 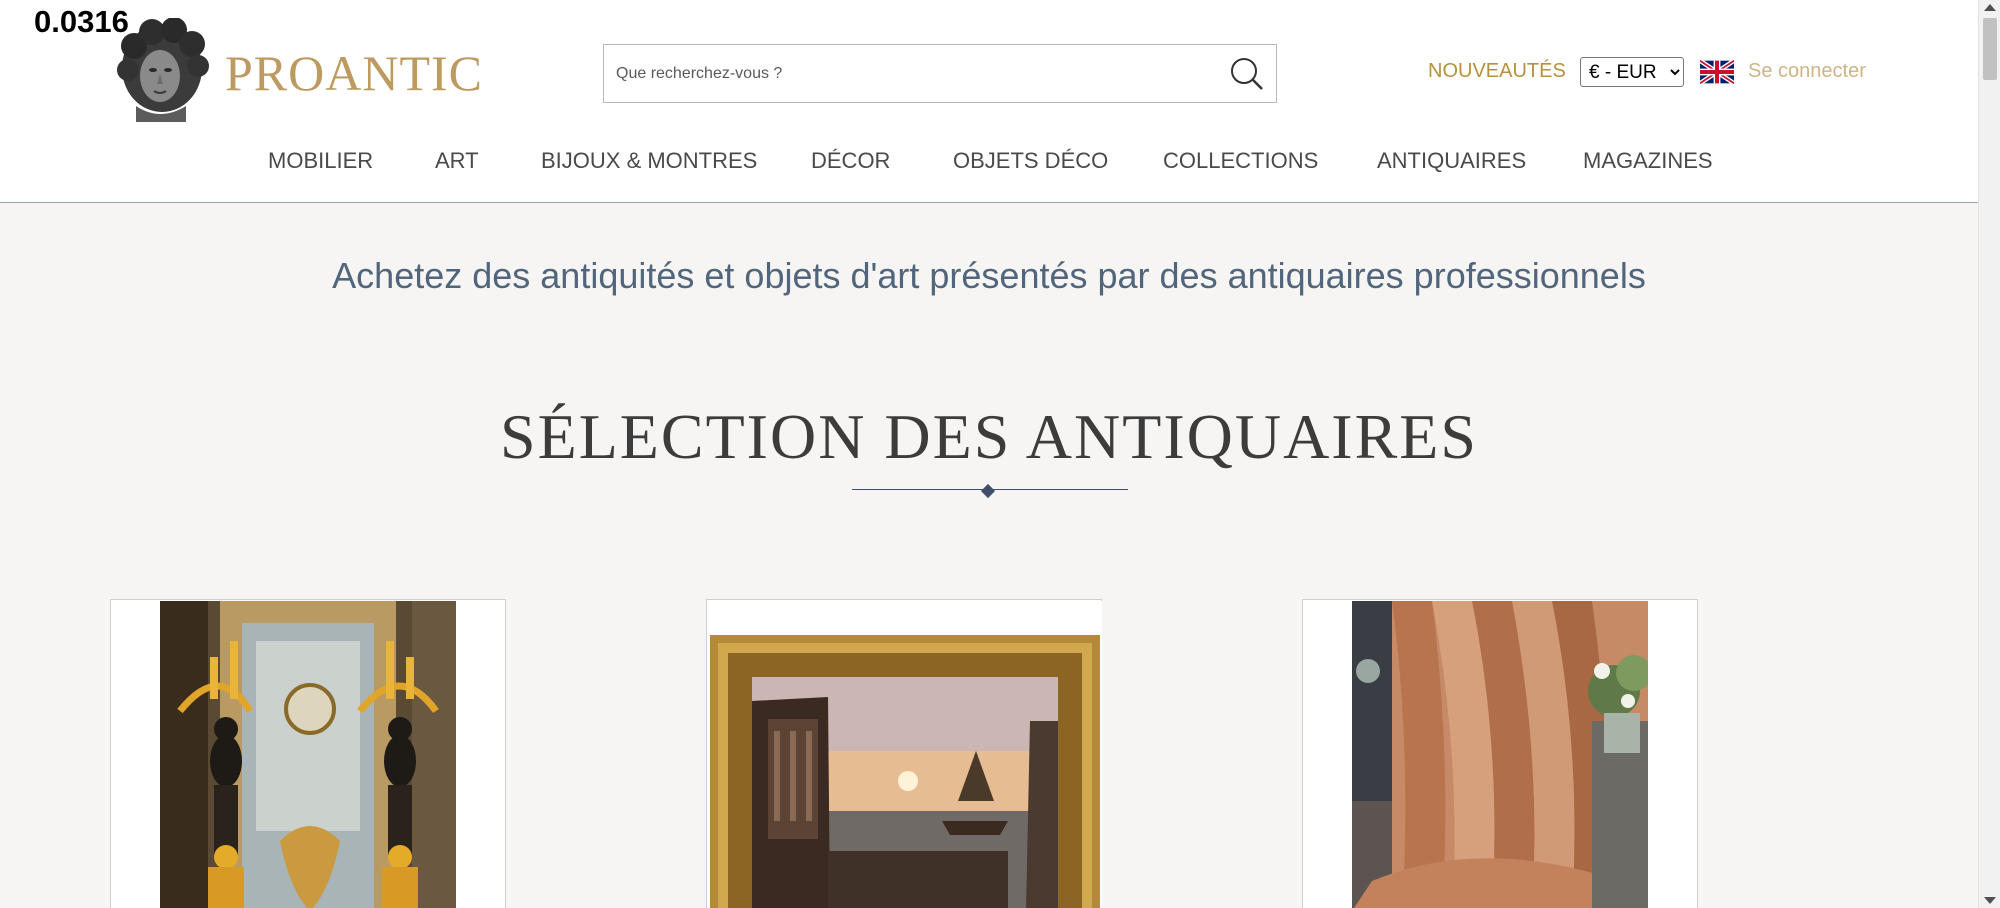 I want to click on silk-curtains-image, so click(x=1500, y=754).